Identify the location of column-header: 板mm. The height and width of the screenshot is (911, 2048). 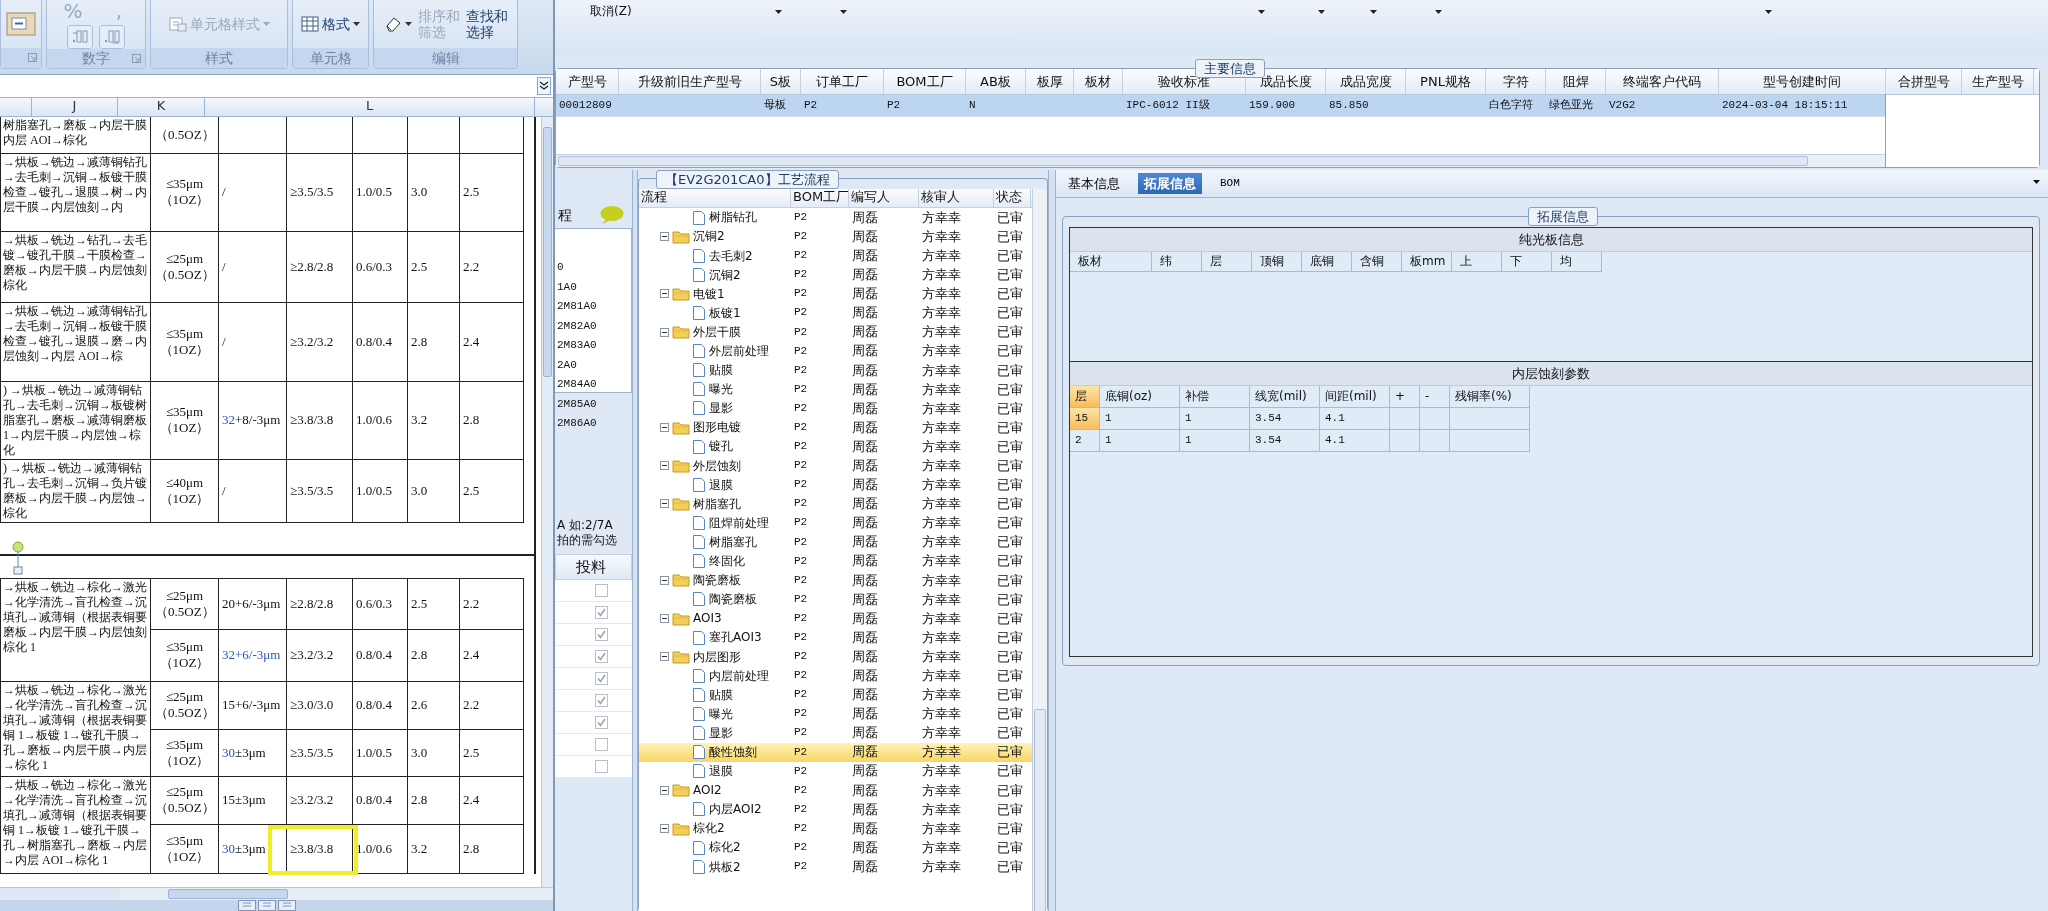
(1427, 262).